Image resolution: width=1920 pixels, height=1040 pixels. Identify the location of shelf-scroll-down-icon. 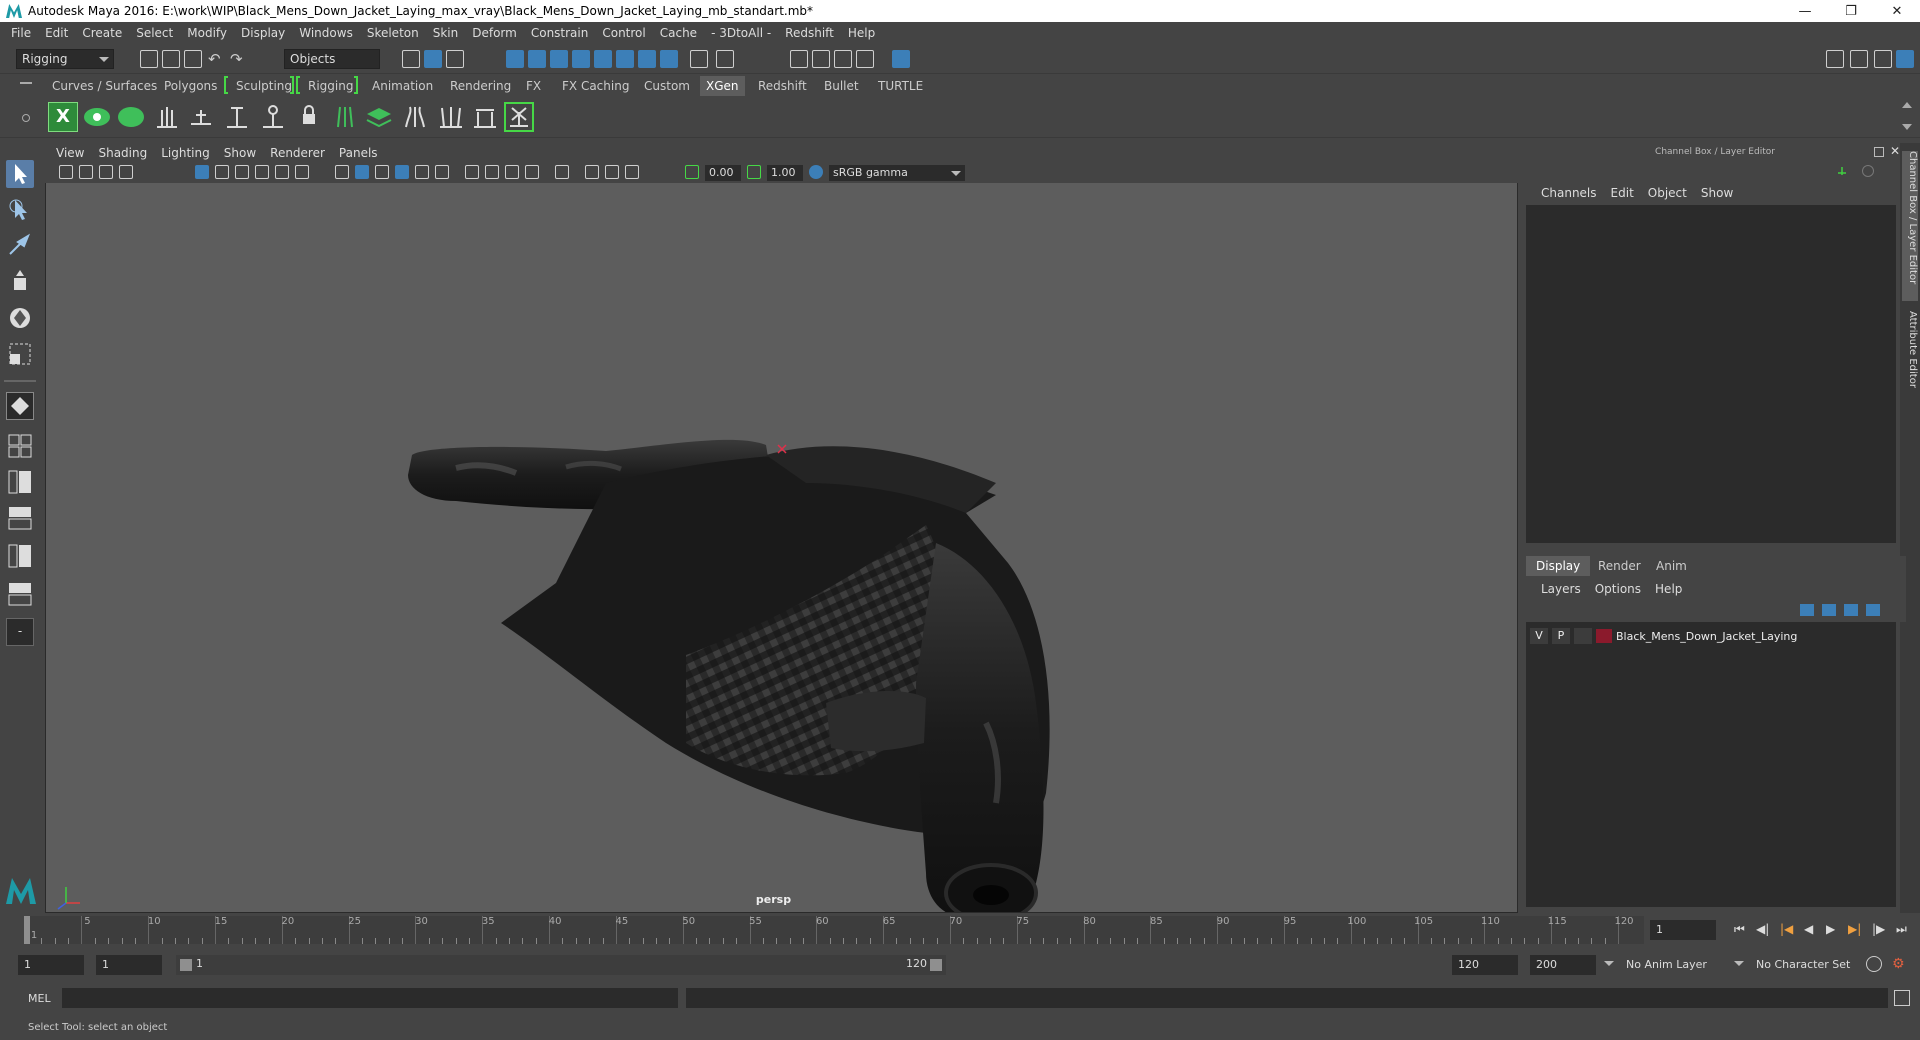
(1907, 127).